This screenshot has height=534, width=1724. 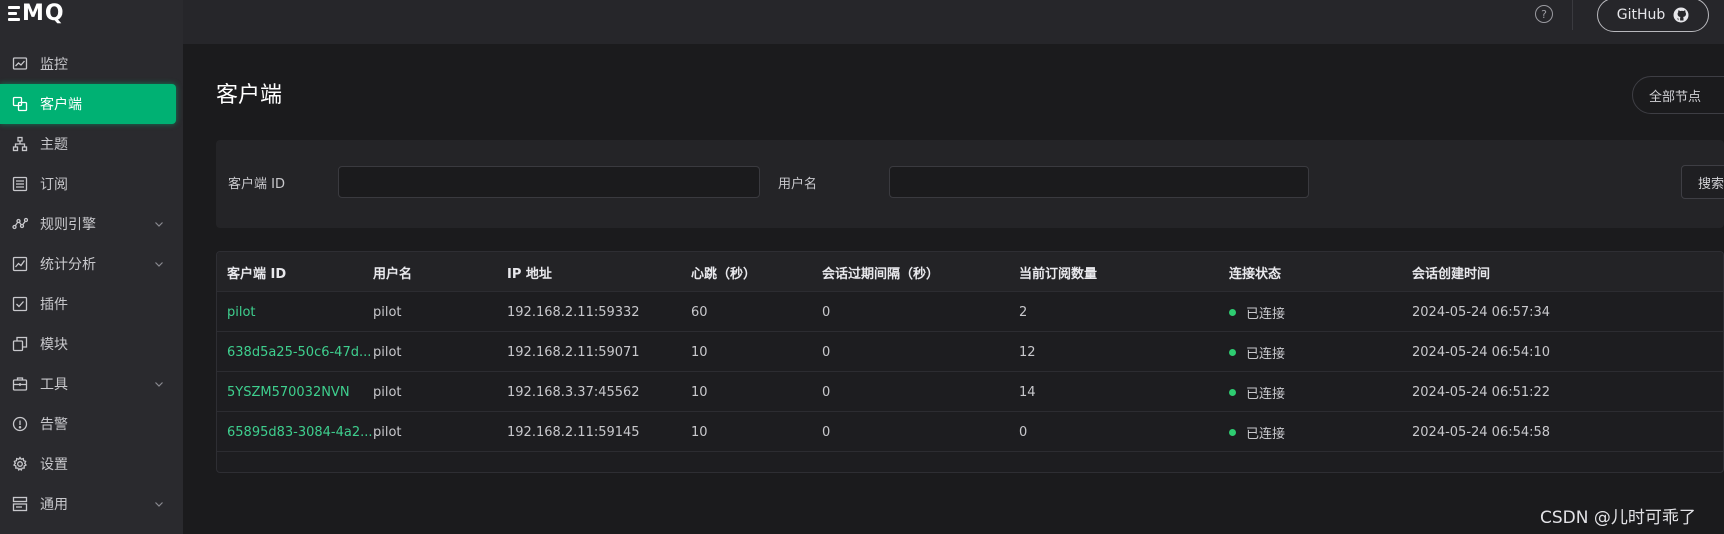 What do you see at coordinates (241, 312) in the screenshot?
I see `client-id-link: pilot` at bounding box center [241, 312].